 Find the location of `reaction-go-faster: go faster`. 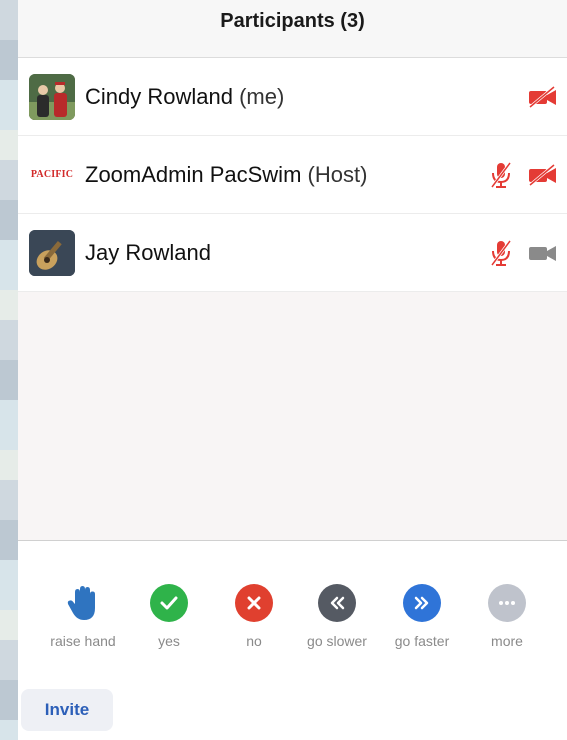

reaction-go-faster: go faster is located at coordinates (422, 616).